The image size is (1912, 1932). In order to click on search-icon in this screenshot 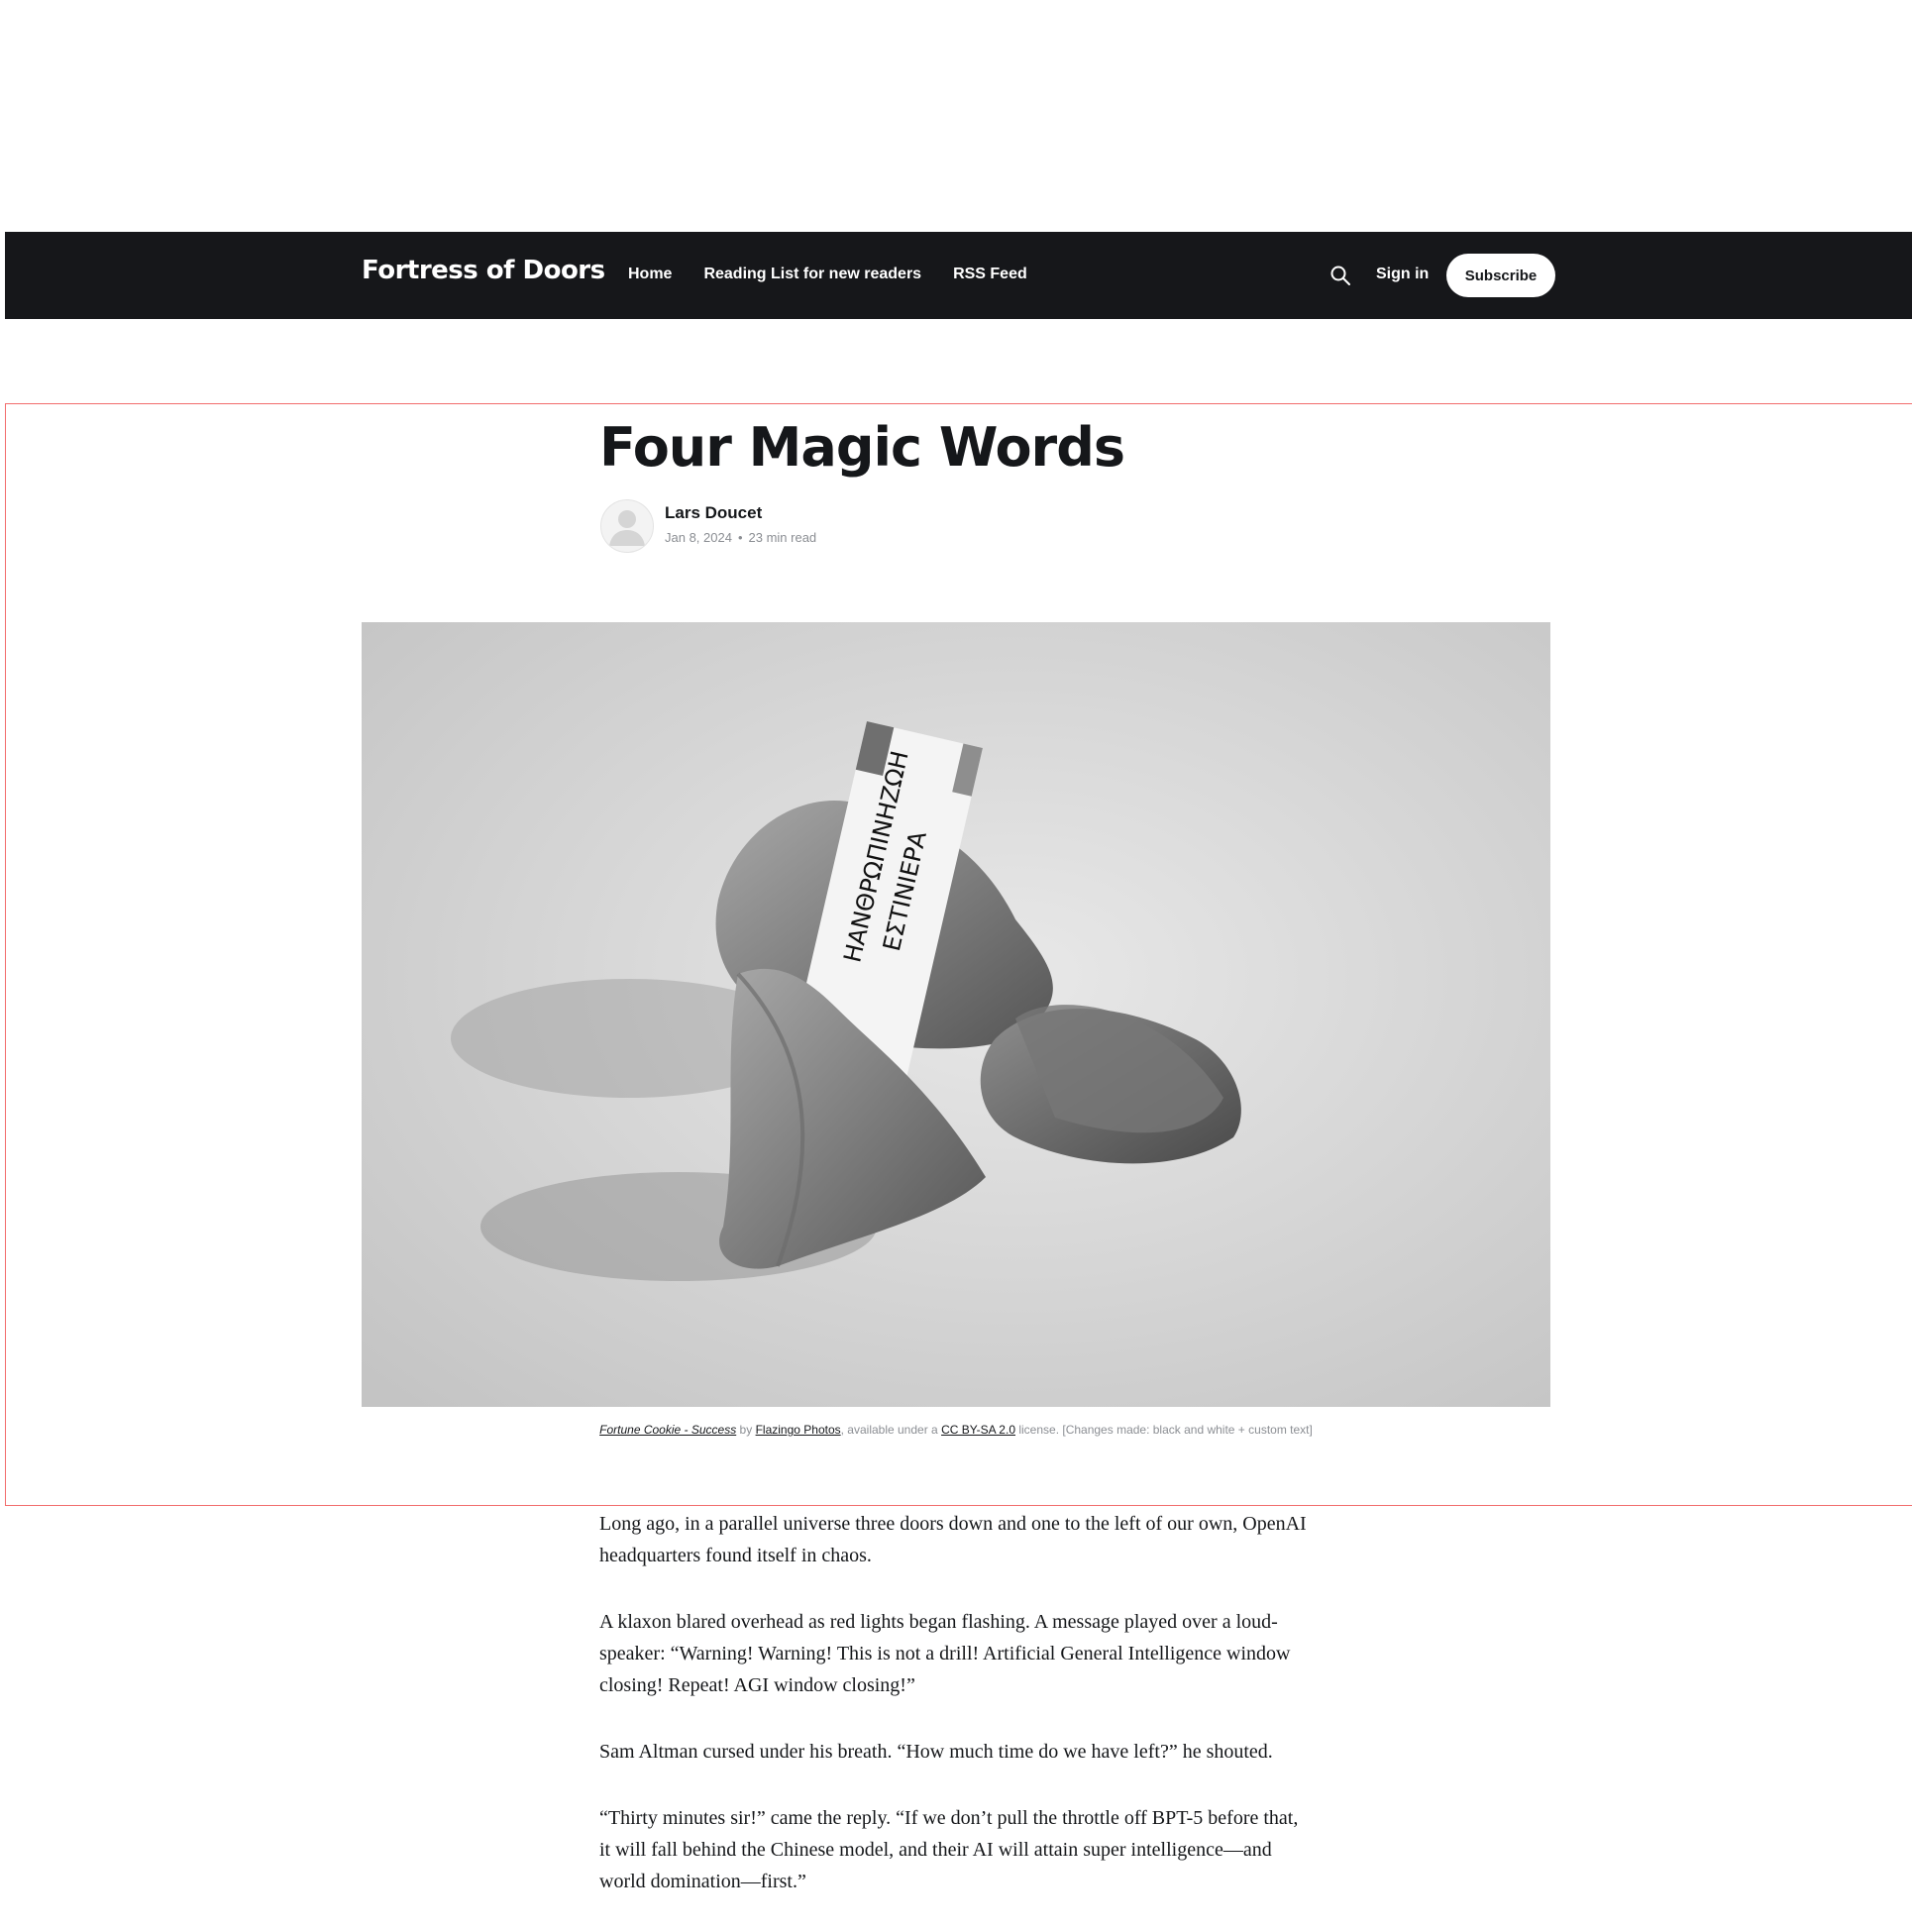, I will do `click(1340, 275)`.